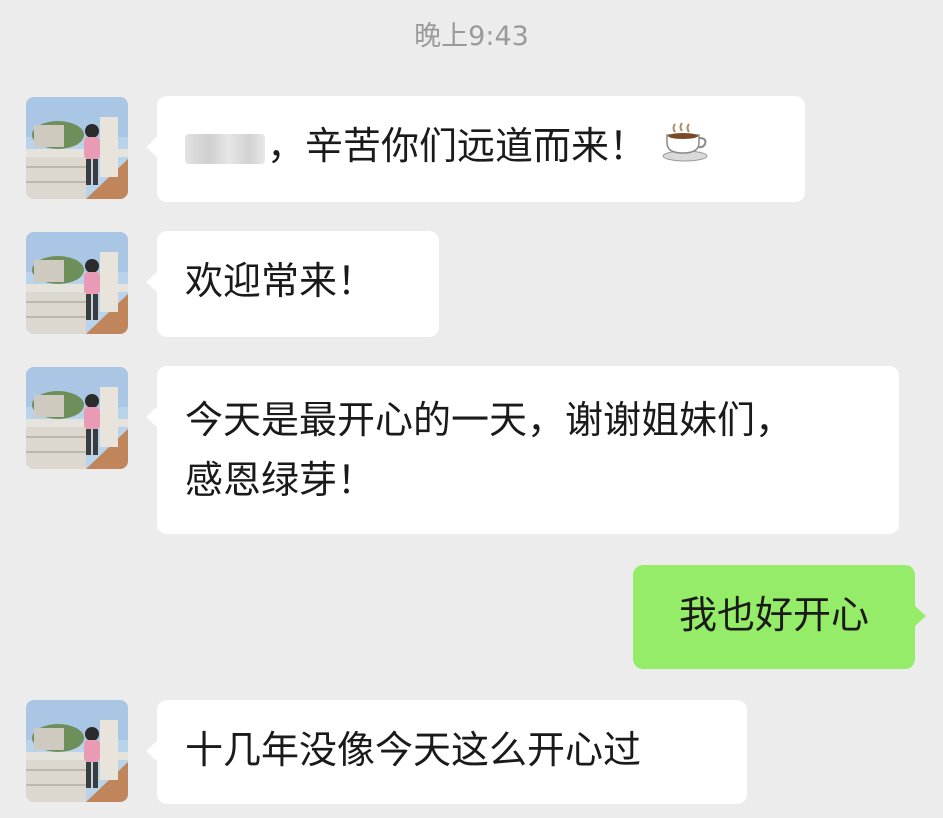  Describe the element at coordinates (773, 615) in the screenshot. I see `message-text: 我也好开心` at that location.